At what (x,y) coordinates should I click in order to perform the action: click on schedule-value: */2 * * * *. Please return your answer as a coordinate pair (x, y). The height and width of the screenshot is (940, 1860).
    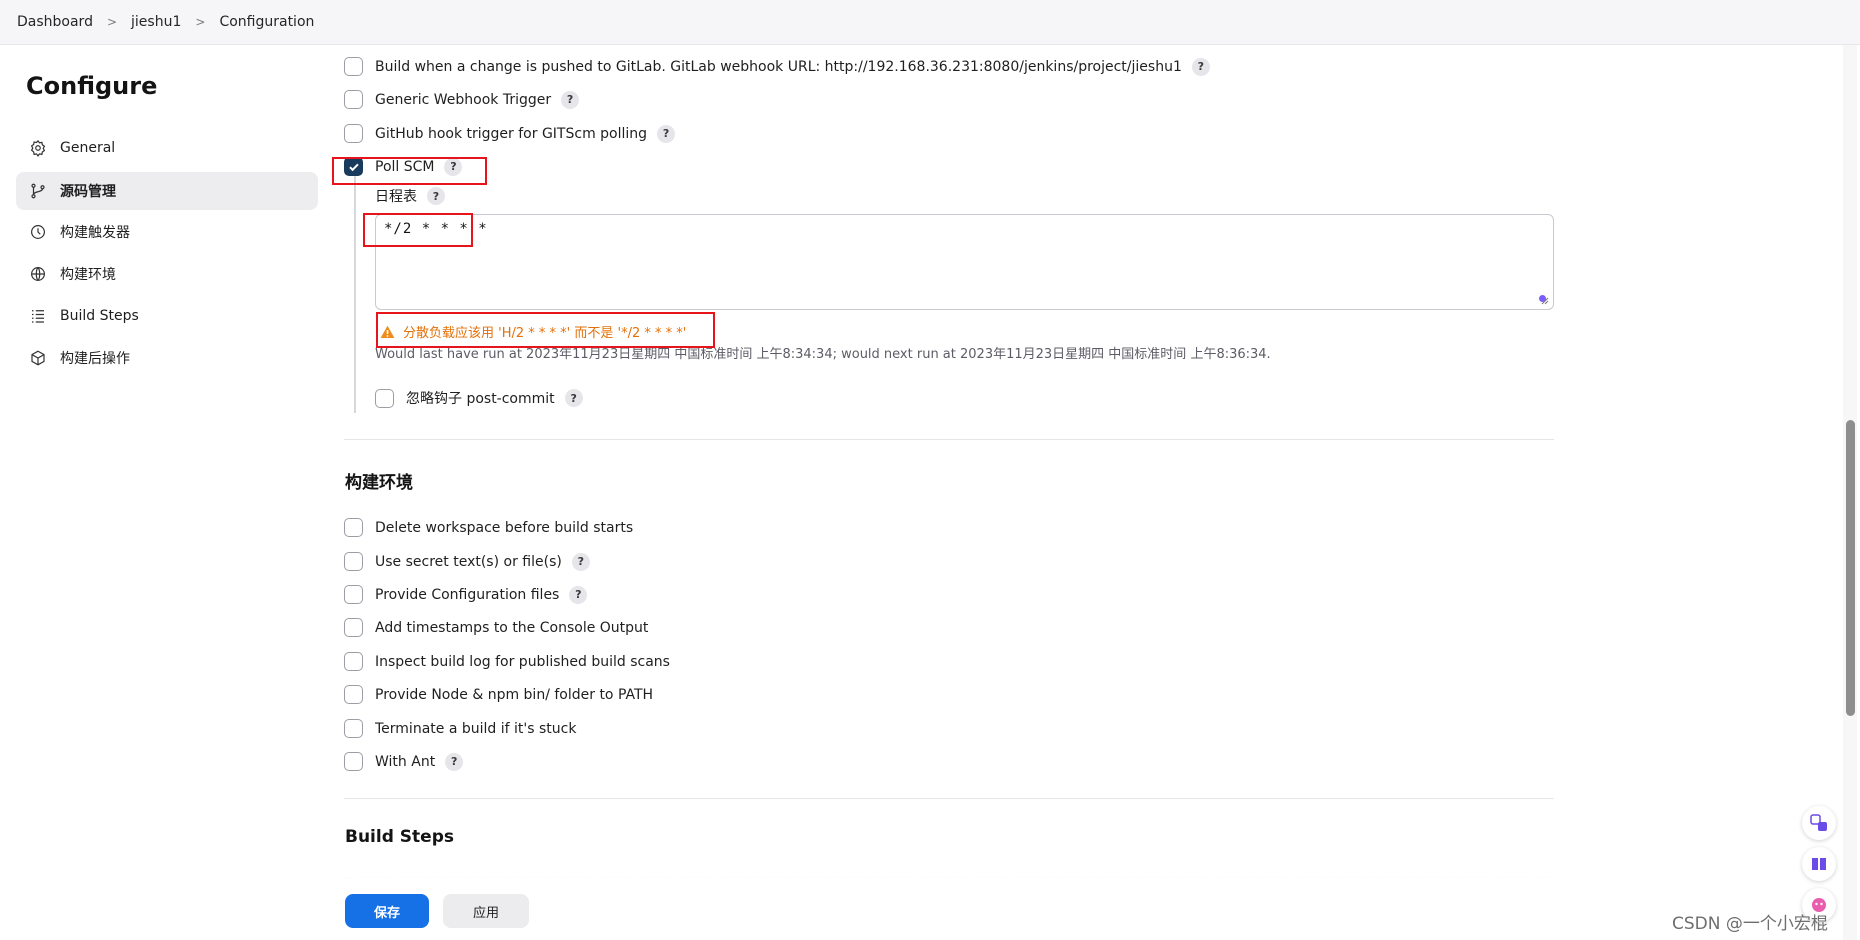
    Looking at the image, I should click on (436, 229).